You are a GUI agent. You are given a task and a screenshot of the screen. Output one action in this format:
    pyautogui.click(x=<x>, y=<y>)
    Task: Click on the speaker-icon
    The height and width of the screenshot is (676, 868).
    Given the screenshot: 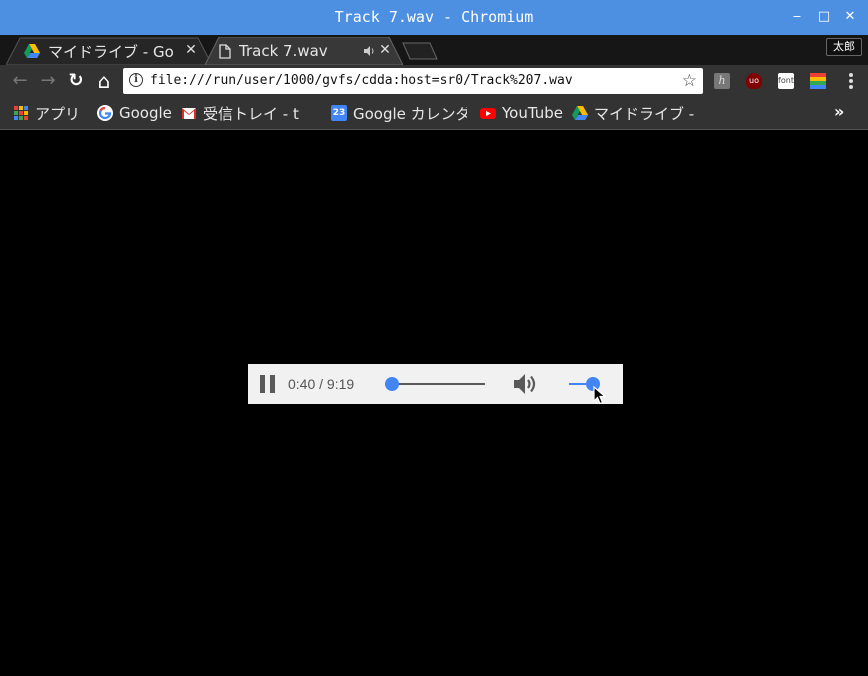 What is the action you would take?
    pyautogui.click(x=369, y=51)
    